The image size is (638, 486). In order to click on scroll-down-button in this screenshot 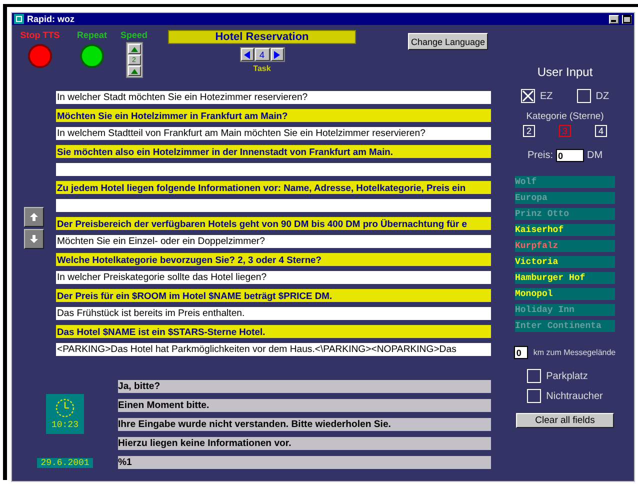, I will do `click(34, 239)`.